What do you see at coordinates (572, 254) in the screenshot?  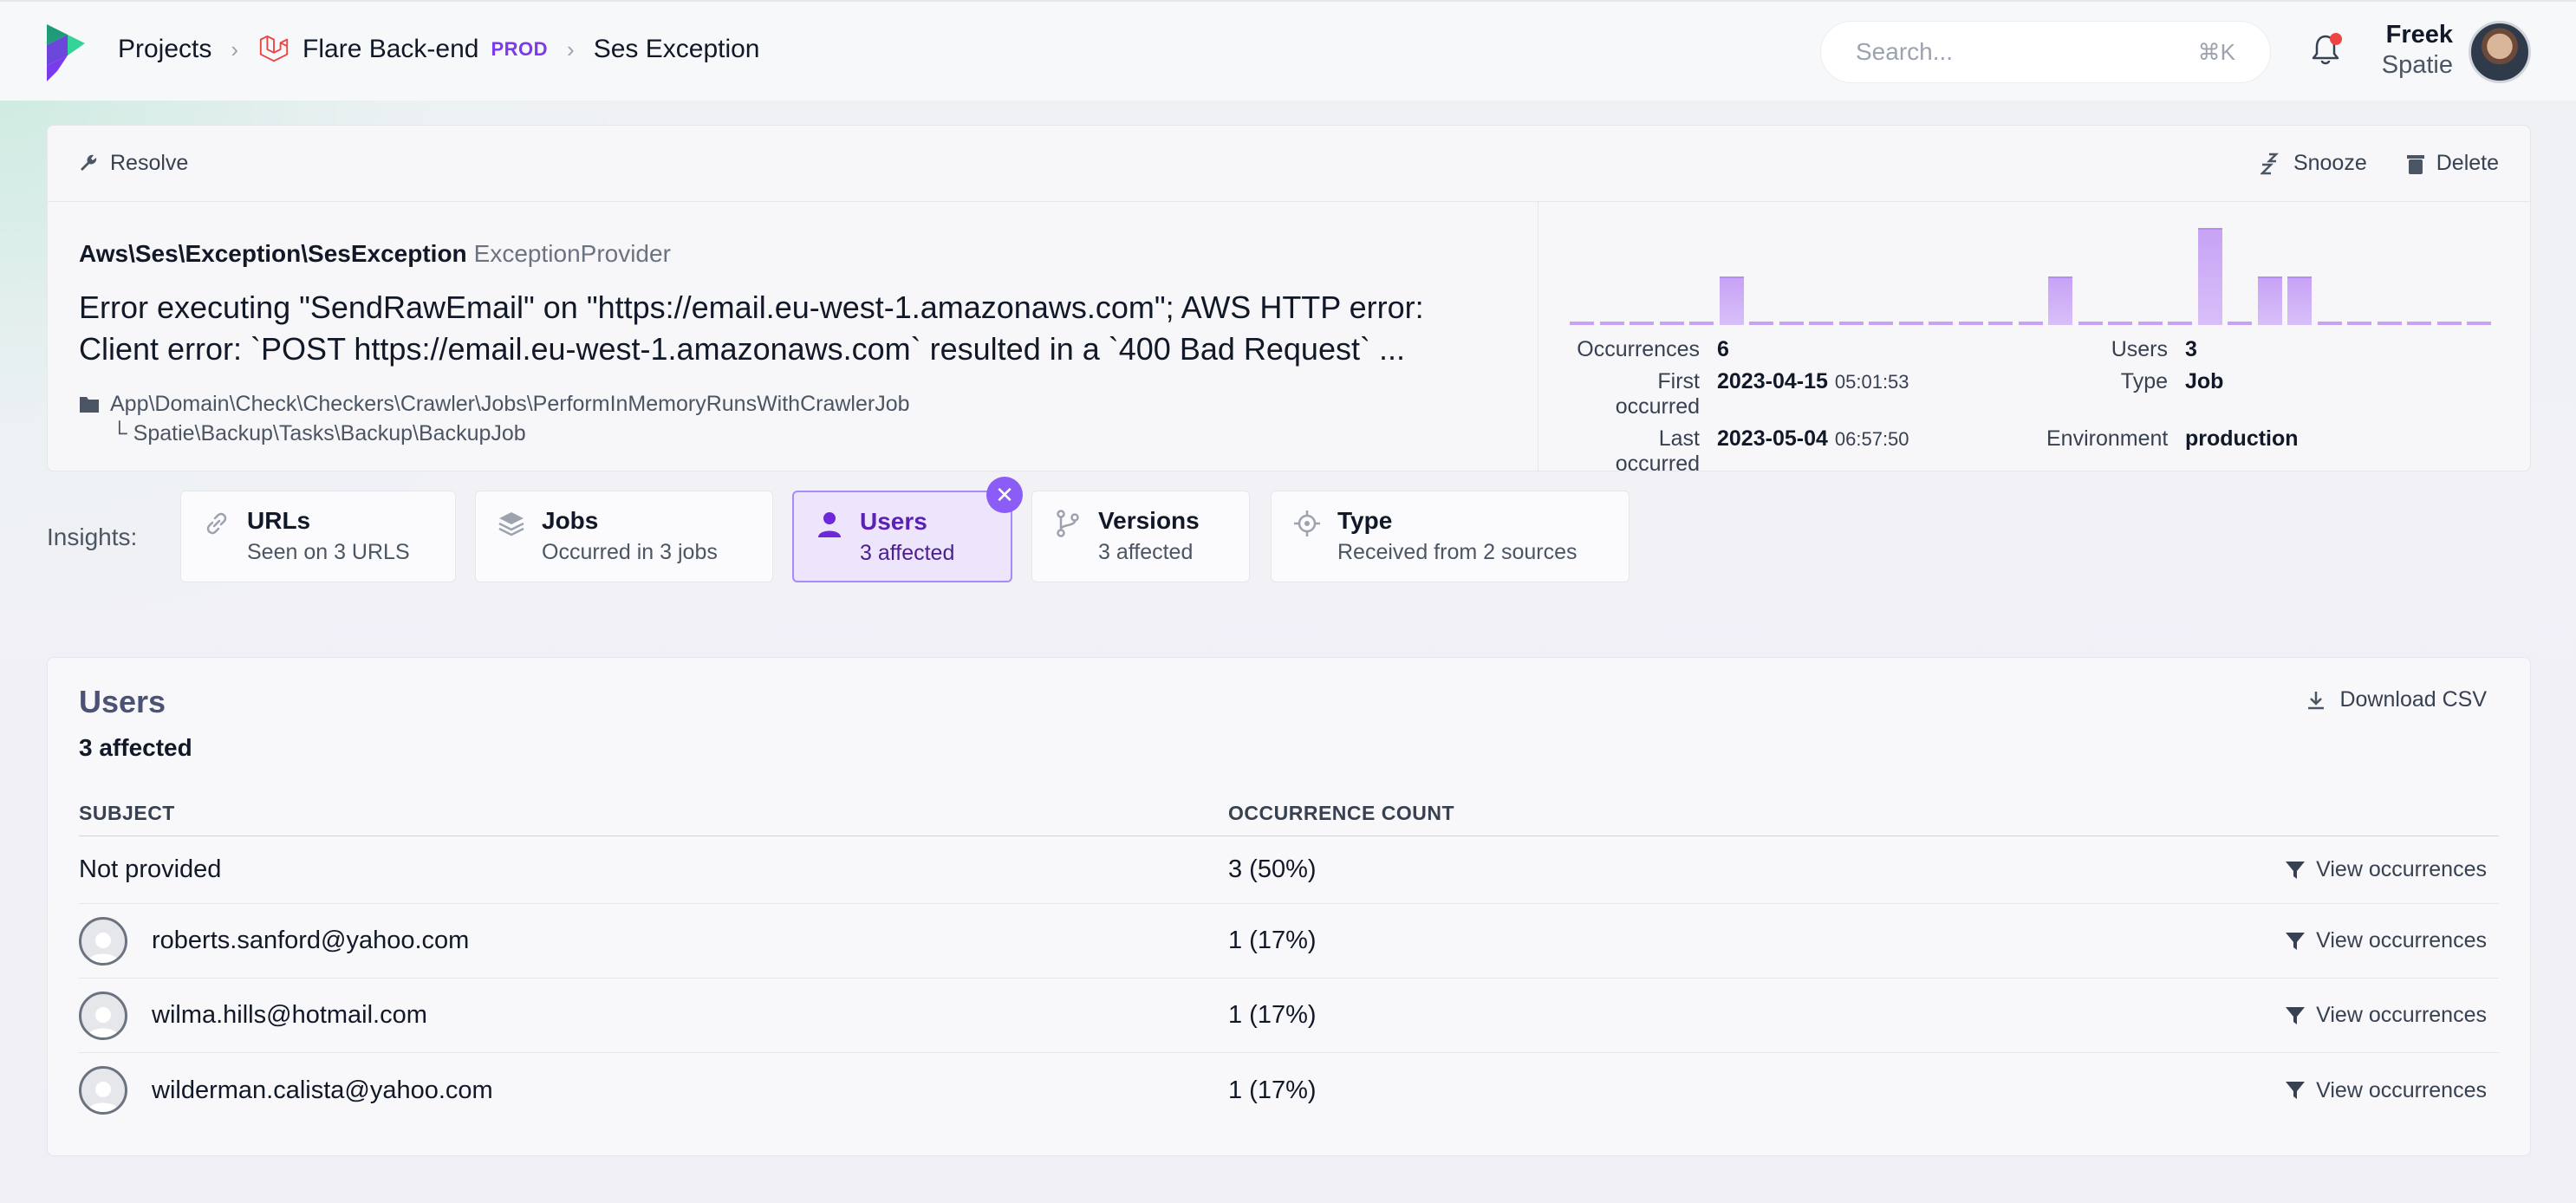 I see `exception-provider: ExceptionProvider` at bounding box center [572, 254].